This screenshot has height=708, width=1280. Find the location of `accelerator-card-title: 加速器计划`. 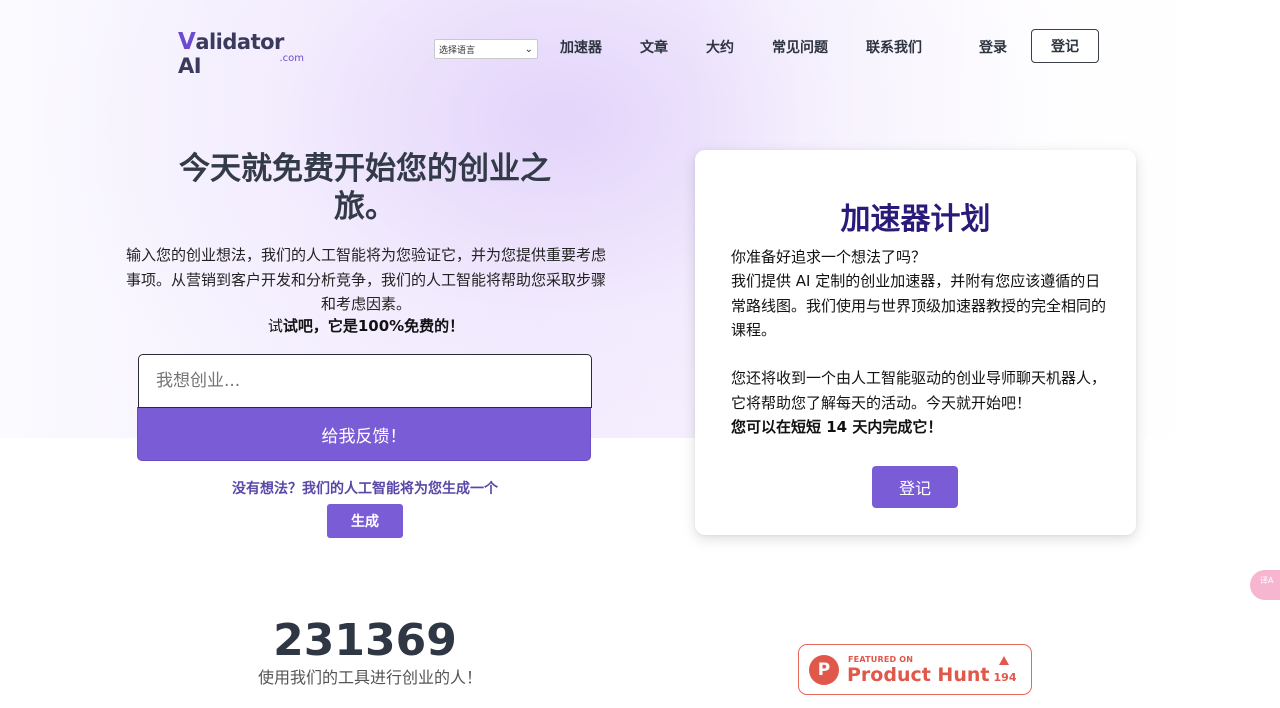

accelerator-card-title: 加速器计划 is located at coordinates (915, 219).